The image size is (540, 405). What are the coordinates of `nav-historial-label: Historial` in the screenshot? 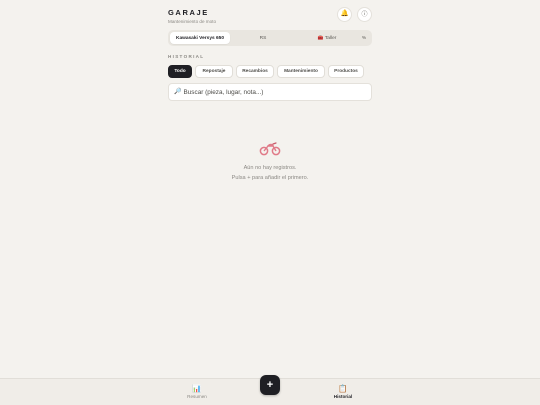 It's located at (343, 396).